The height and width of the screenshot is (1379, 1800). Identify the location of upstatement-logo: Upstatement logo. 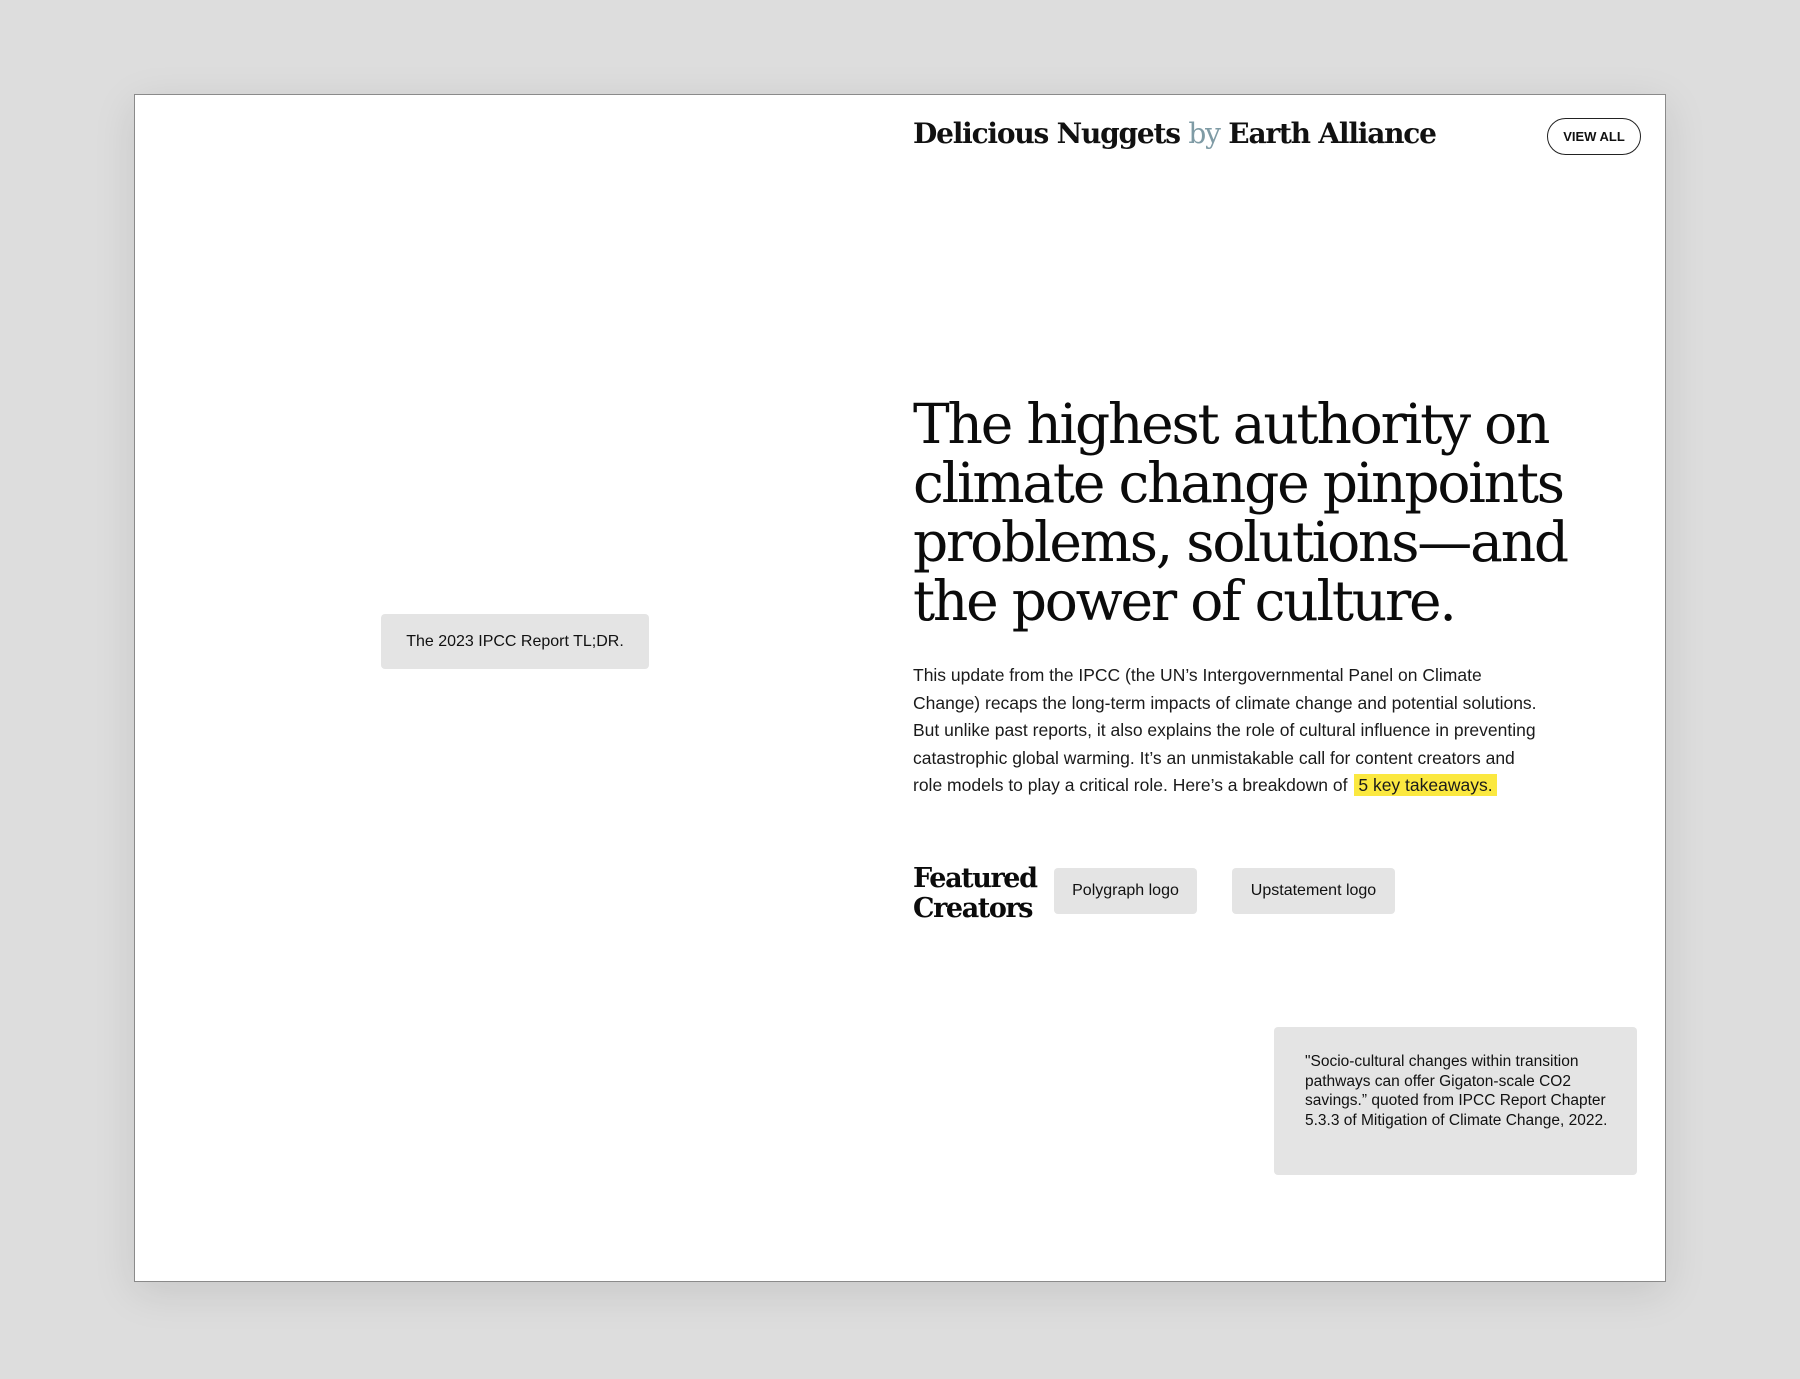
(1313, 891).